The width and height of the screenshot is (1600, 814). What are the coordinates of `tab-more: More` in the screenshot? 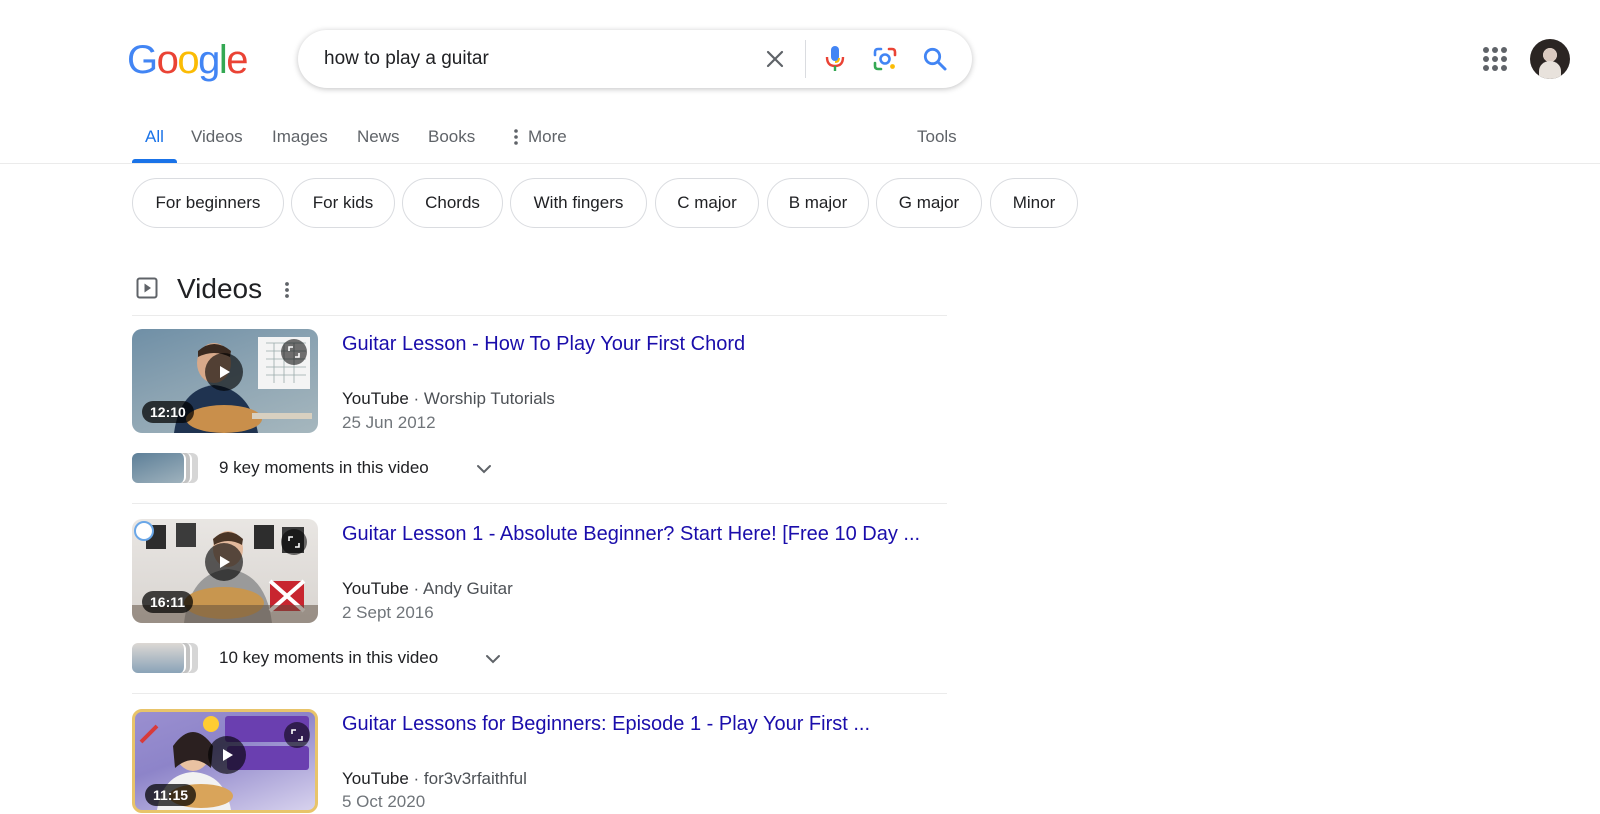 It's located at (547, 137).